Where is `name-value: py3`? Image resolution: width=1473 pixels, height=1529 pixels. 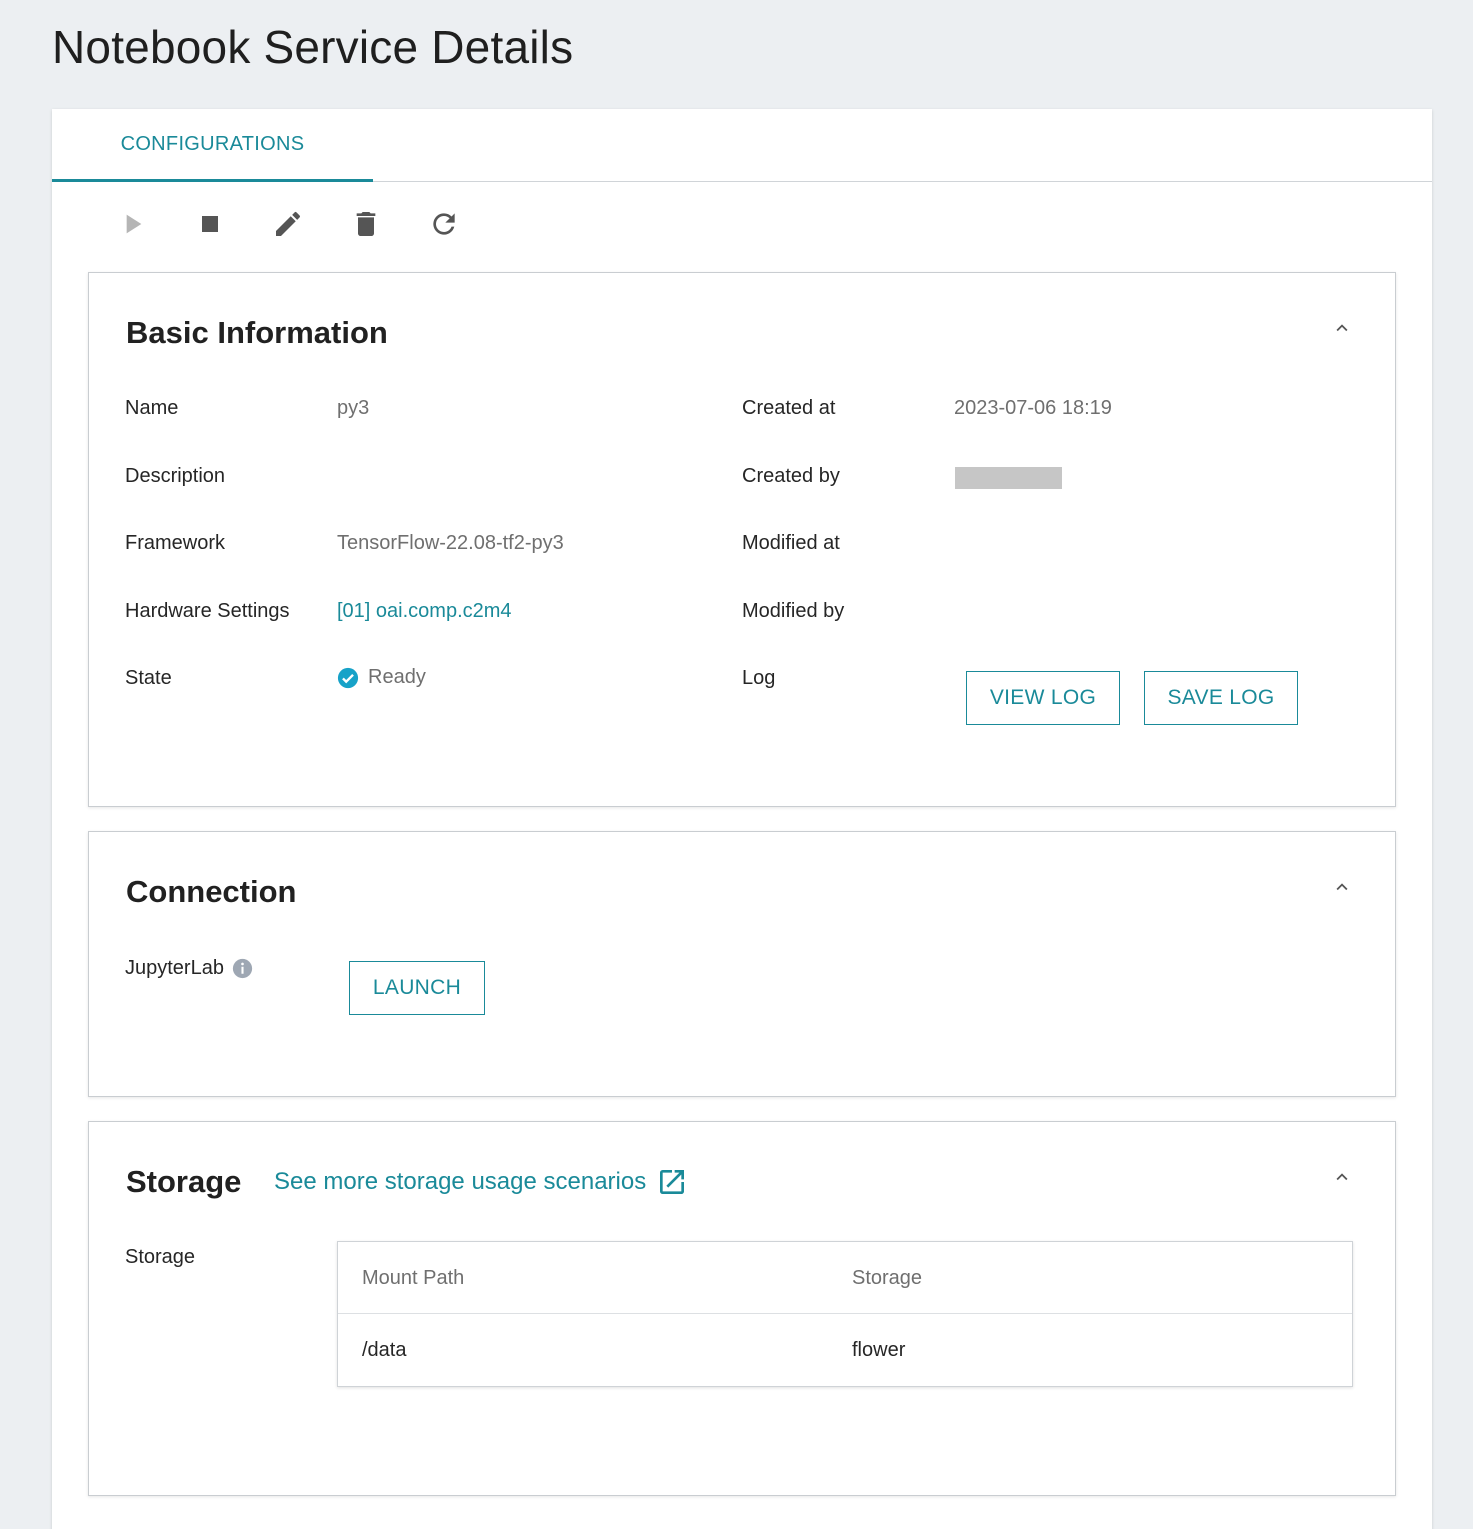 name-value: py3 is located at coordinates (353, 408).